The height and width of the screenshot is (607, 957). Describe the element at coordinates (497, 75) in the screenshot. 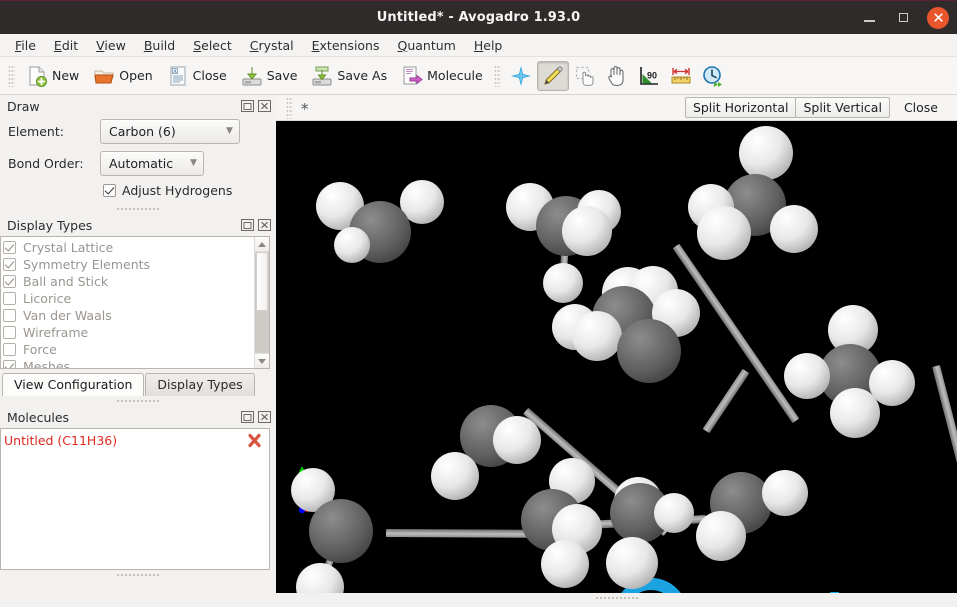

I see `tools-toolbar-grip` at that location.